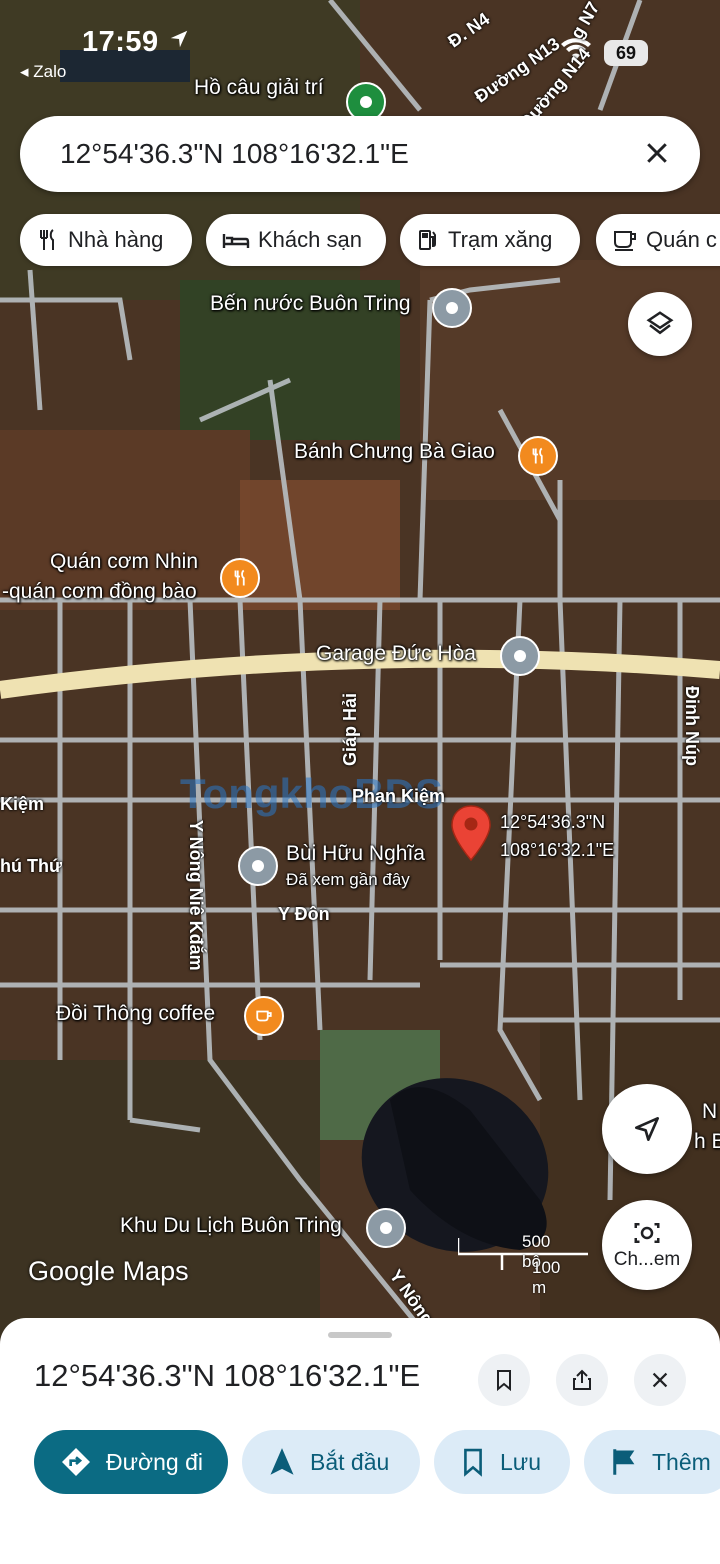 The height and width of the screenshot is (1564, 720). What do you see at coordinates (310, 304) in the screenshot?
I see `place-label-ben-nuoc: Bến nước Buôn Tring` at bounding box center [310, 304].